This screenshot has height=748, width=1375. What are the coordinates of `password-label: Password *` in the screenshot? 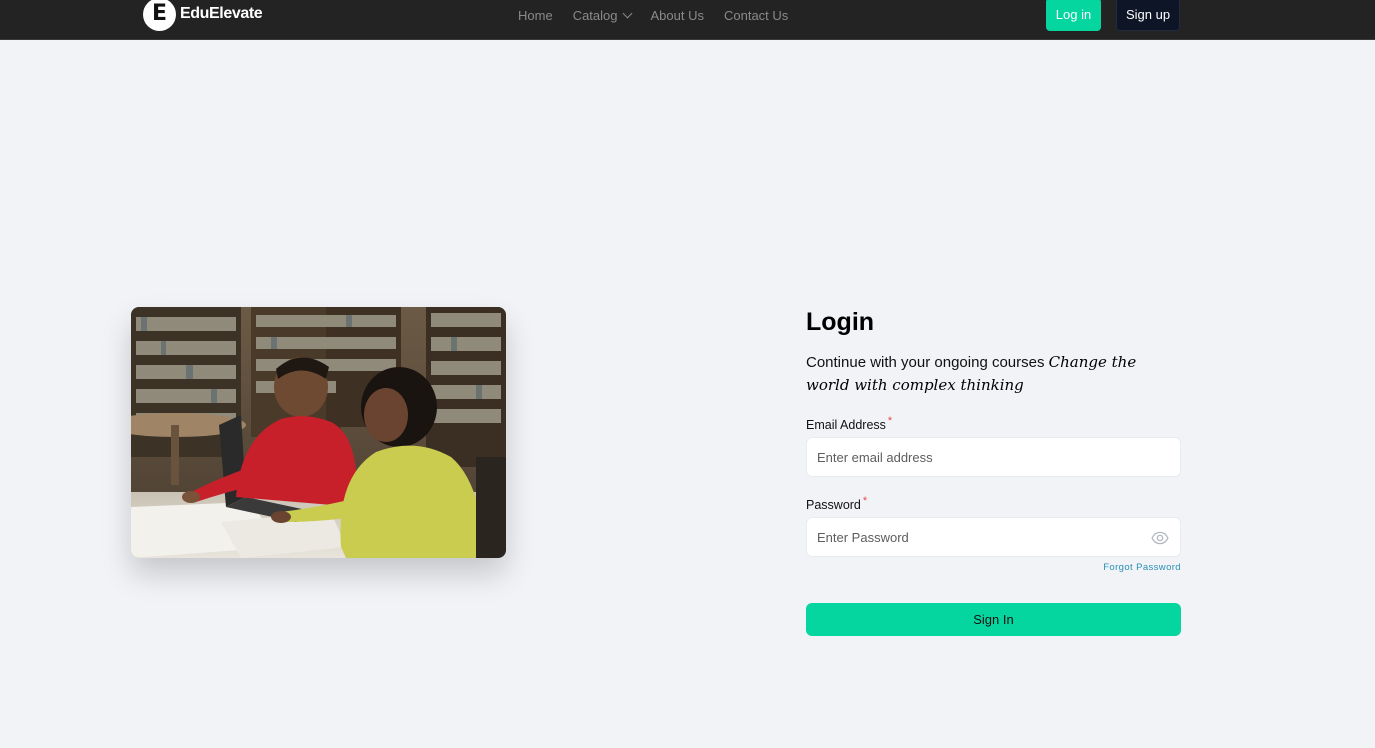 It's located at (993, 504).